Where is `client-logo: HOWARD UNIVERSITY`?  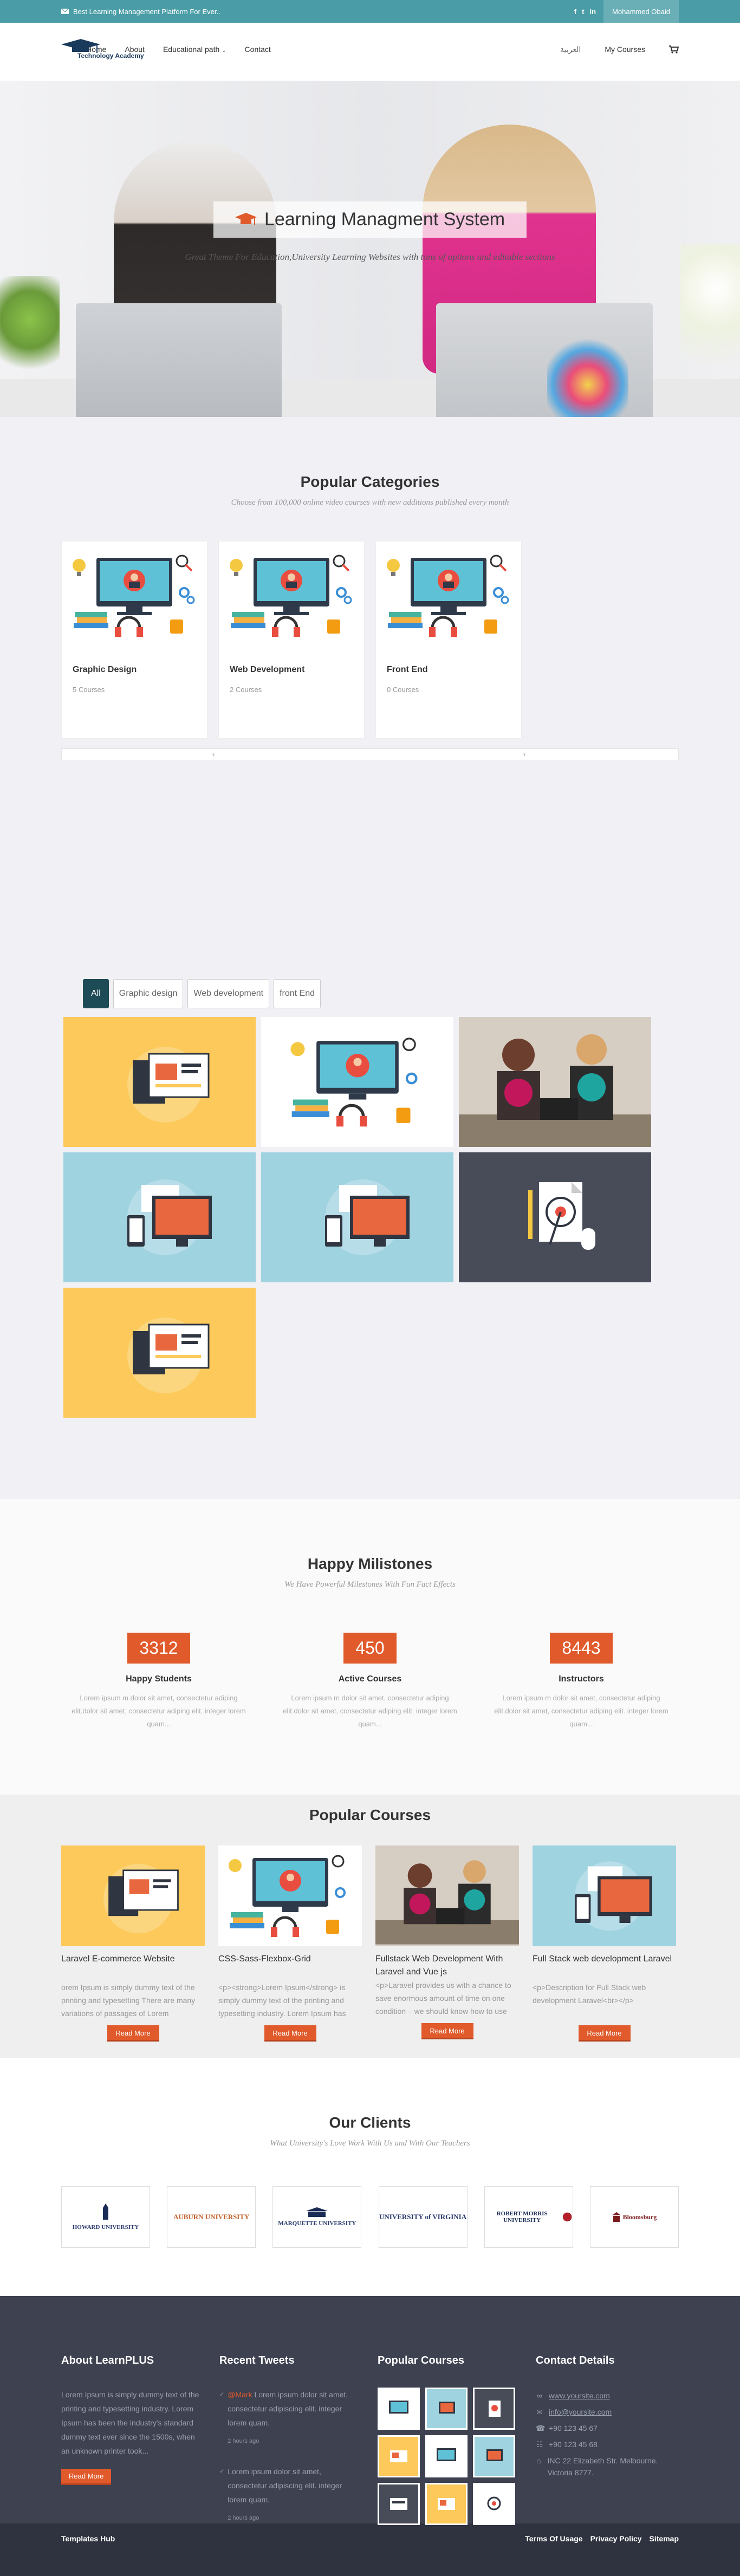
client-logo: HOWARD UNIVERSITY is located at coordinates (105, 2217).